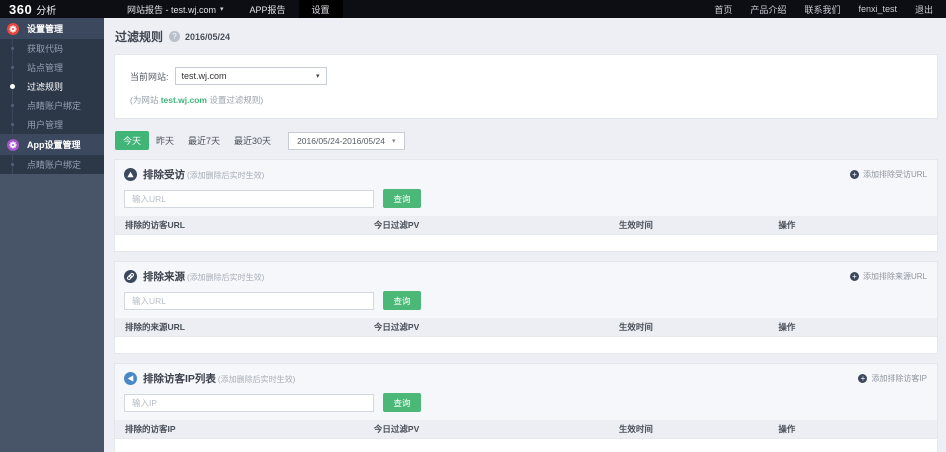 Image resolution: width=946 pixels, height=452 pixels. Describe the element at coordinates (877, 9) in the screenshot. I see `link-username: fenxi_test` at that location.